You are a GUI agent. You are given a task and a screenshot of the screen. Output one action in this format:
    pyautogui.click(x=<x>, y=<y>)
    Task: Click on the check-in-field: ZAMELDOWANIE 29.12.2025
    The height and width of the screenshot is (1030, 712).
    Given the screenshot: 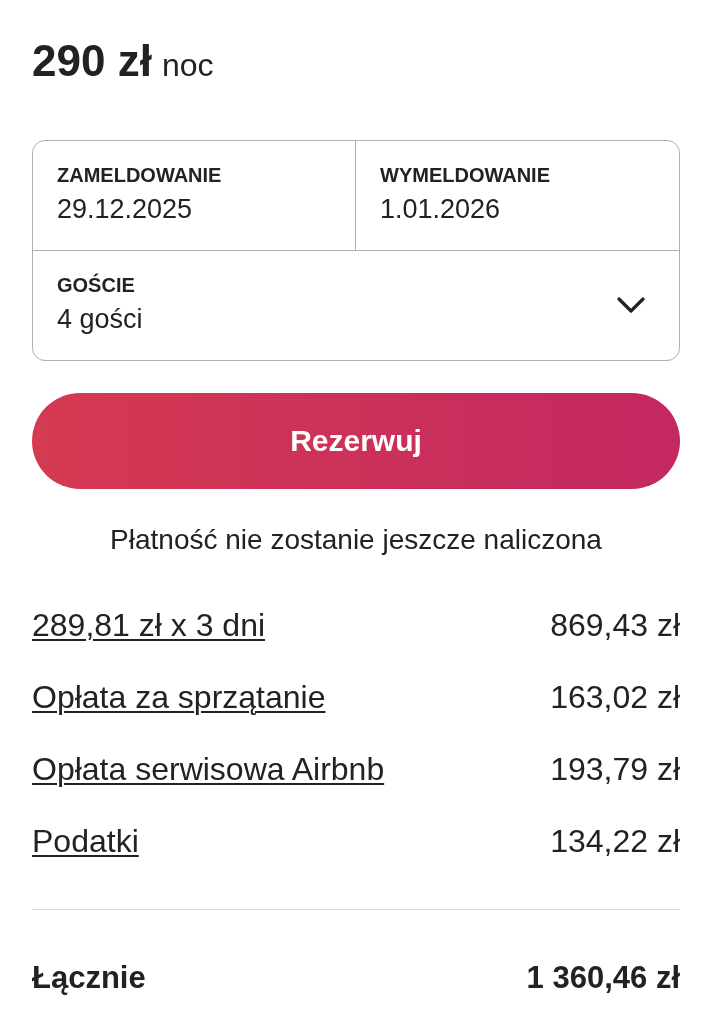 What is the action you would take?
    pyautogui.click(x=194, y=196)
    